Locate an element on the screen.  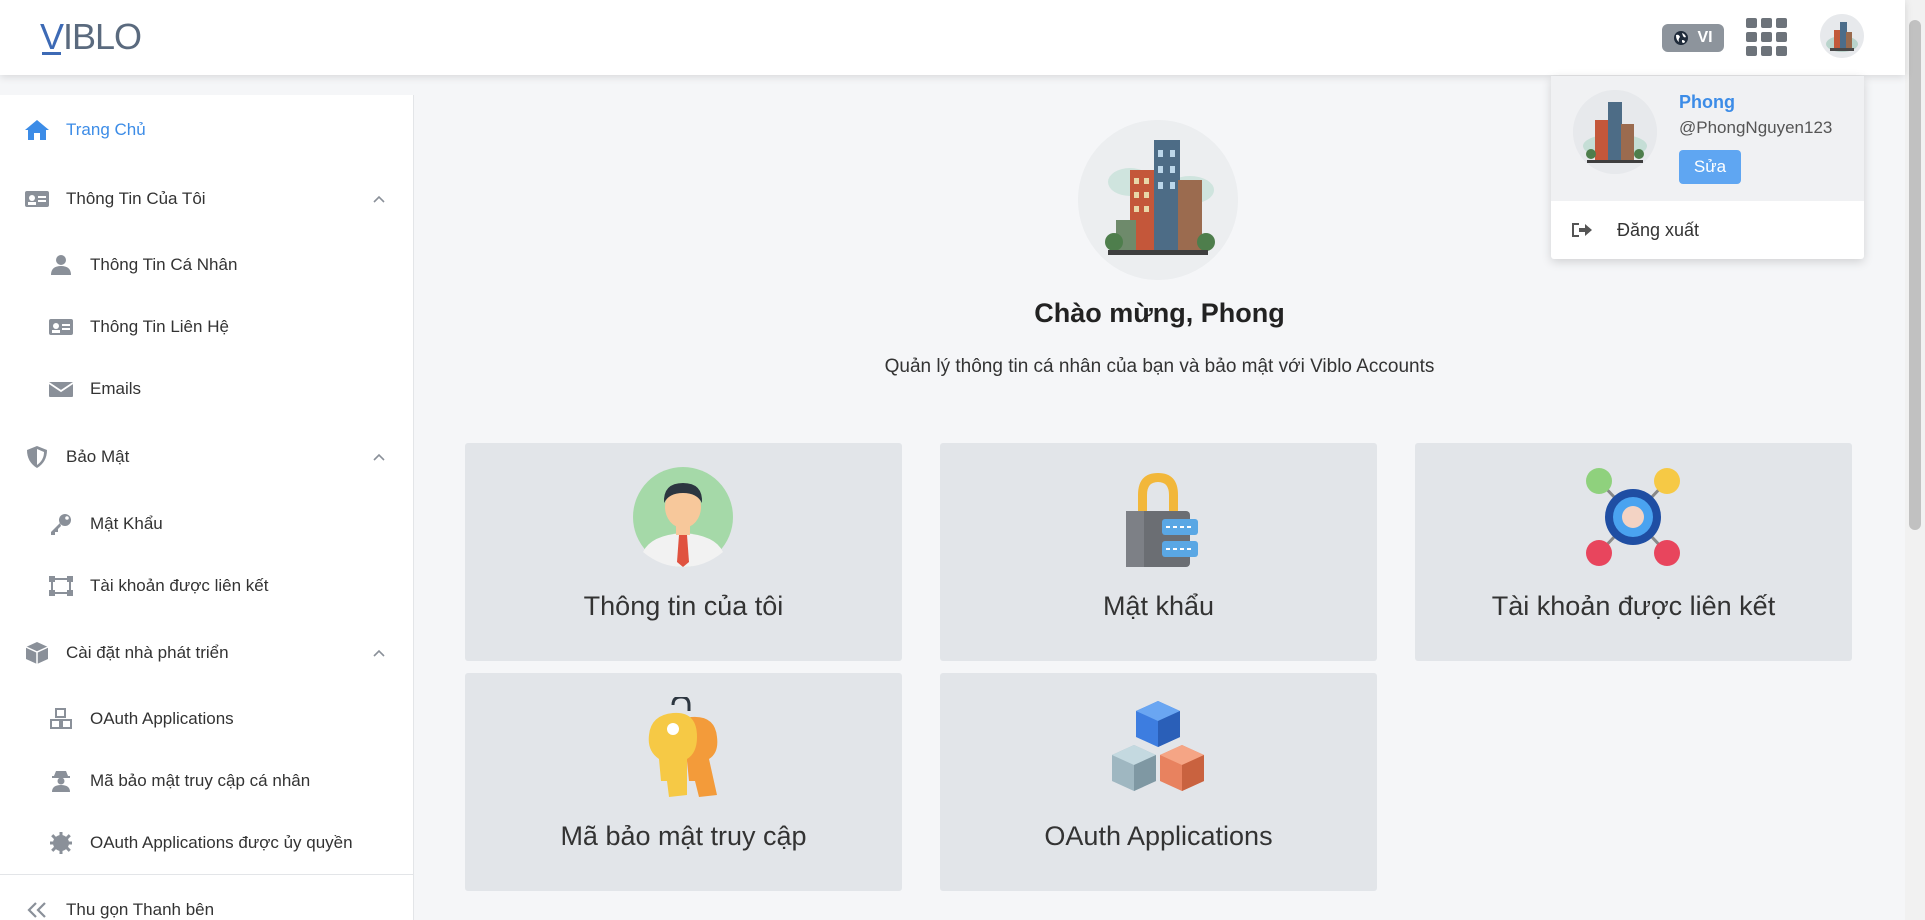
dropdown-profile-section: Phong @PhongNguyen123 Sửa is located at coordinates (1707, 138).